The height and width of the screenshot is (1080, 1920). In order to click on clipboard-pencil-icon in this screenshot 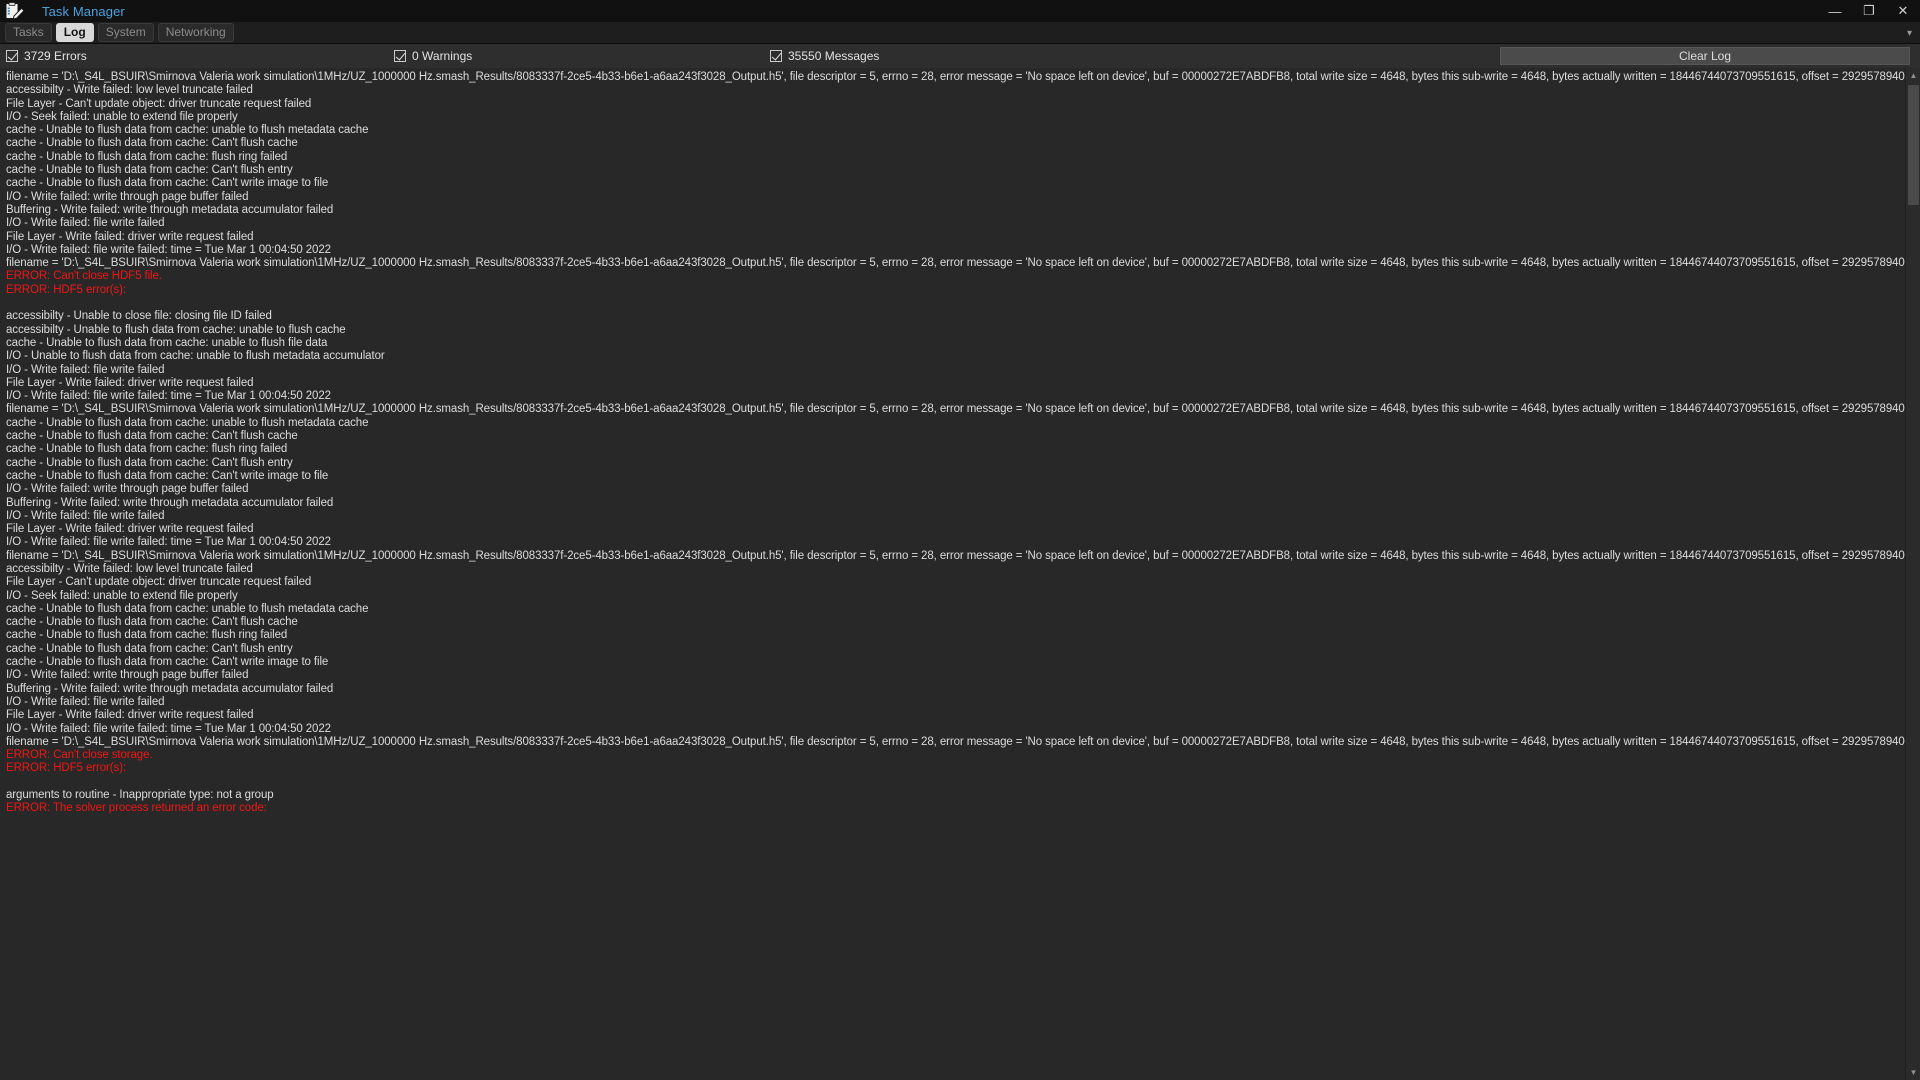, I will do `click(15, 11)`.